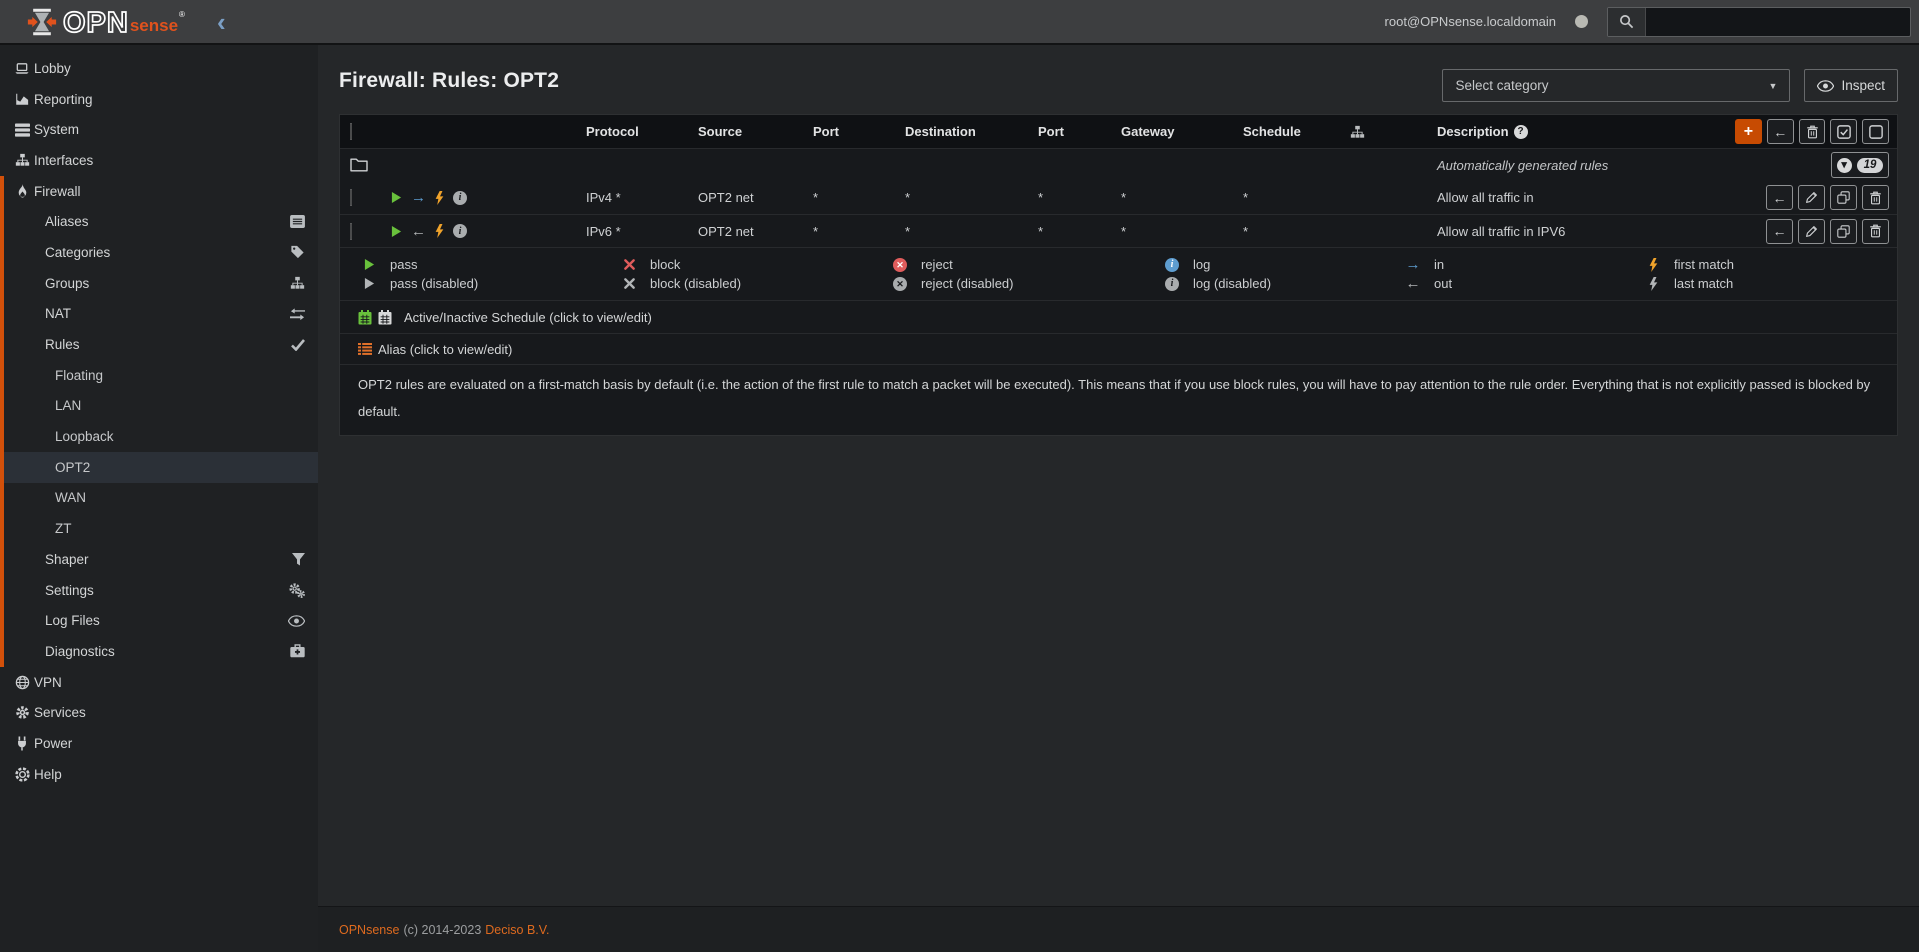 The width and height of the screenshot is (1919, 952). What do you see at coordinates (1284, 274) in the screenshot?
I see `legend-log: i log i log (disabled)` at bounding box center [1284, 274].